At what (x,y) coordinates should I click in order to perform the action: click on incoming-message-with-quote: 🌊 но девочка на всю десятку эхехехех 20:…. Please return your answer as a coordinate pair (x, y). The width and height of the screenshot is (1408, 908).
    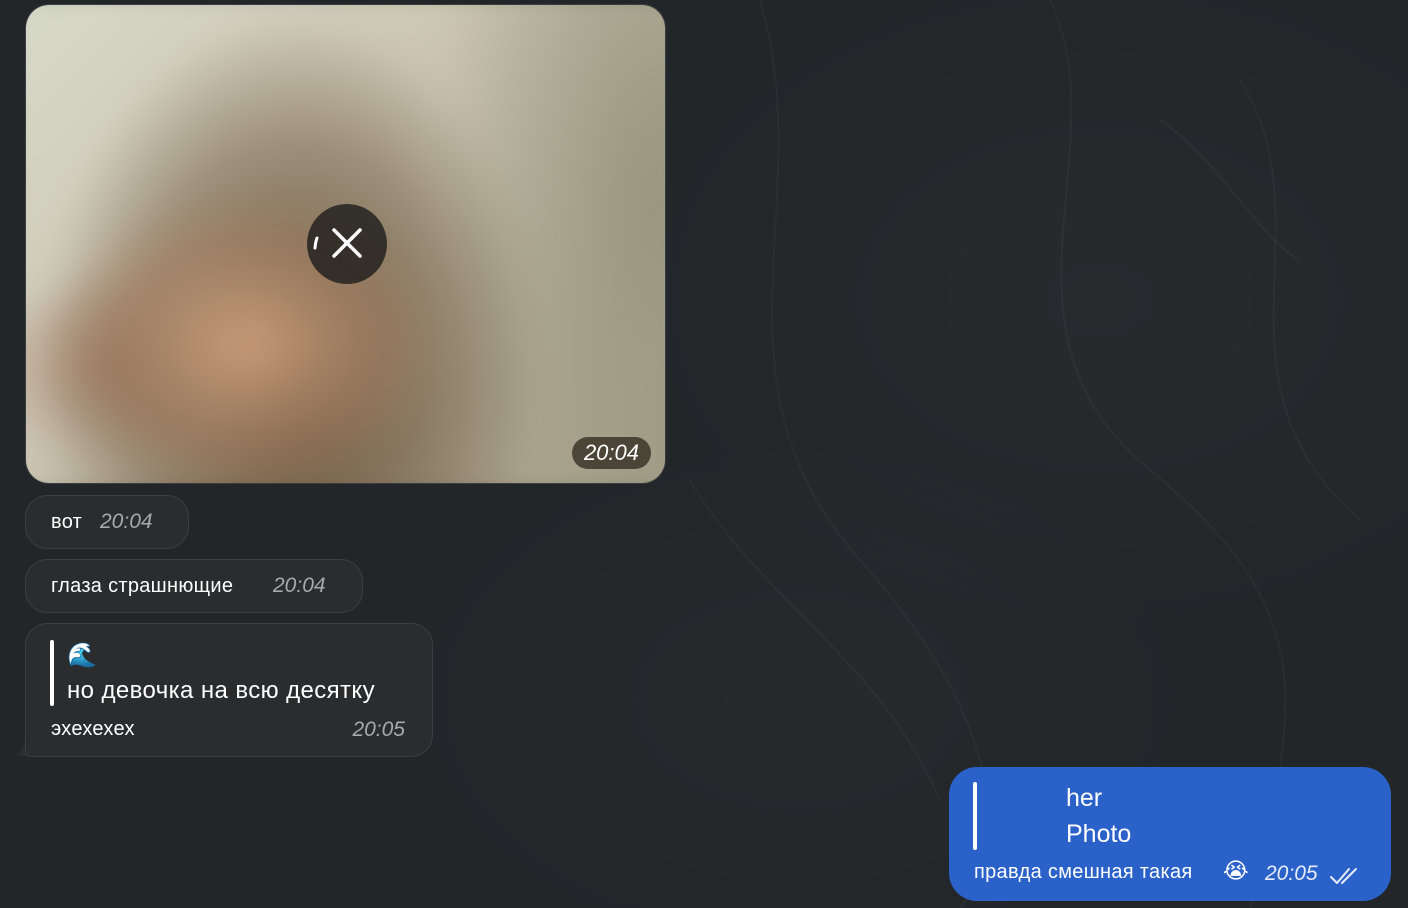
    Looking at the image, I should click on (229, 690).